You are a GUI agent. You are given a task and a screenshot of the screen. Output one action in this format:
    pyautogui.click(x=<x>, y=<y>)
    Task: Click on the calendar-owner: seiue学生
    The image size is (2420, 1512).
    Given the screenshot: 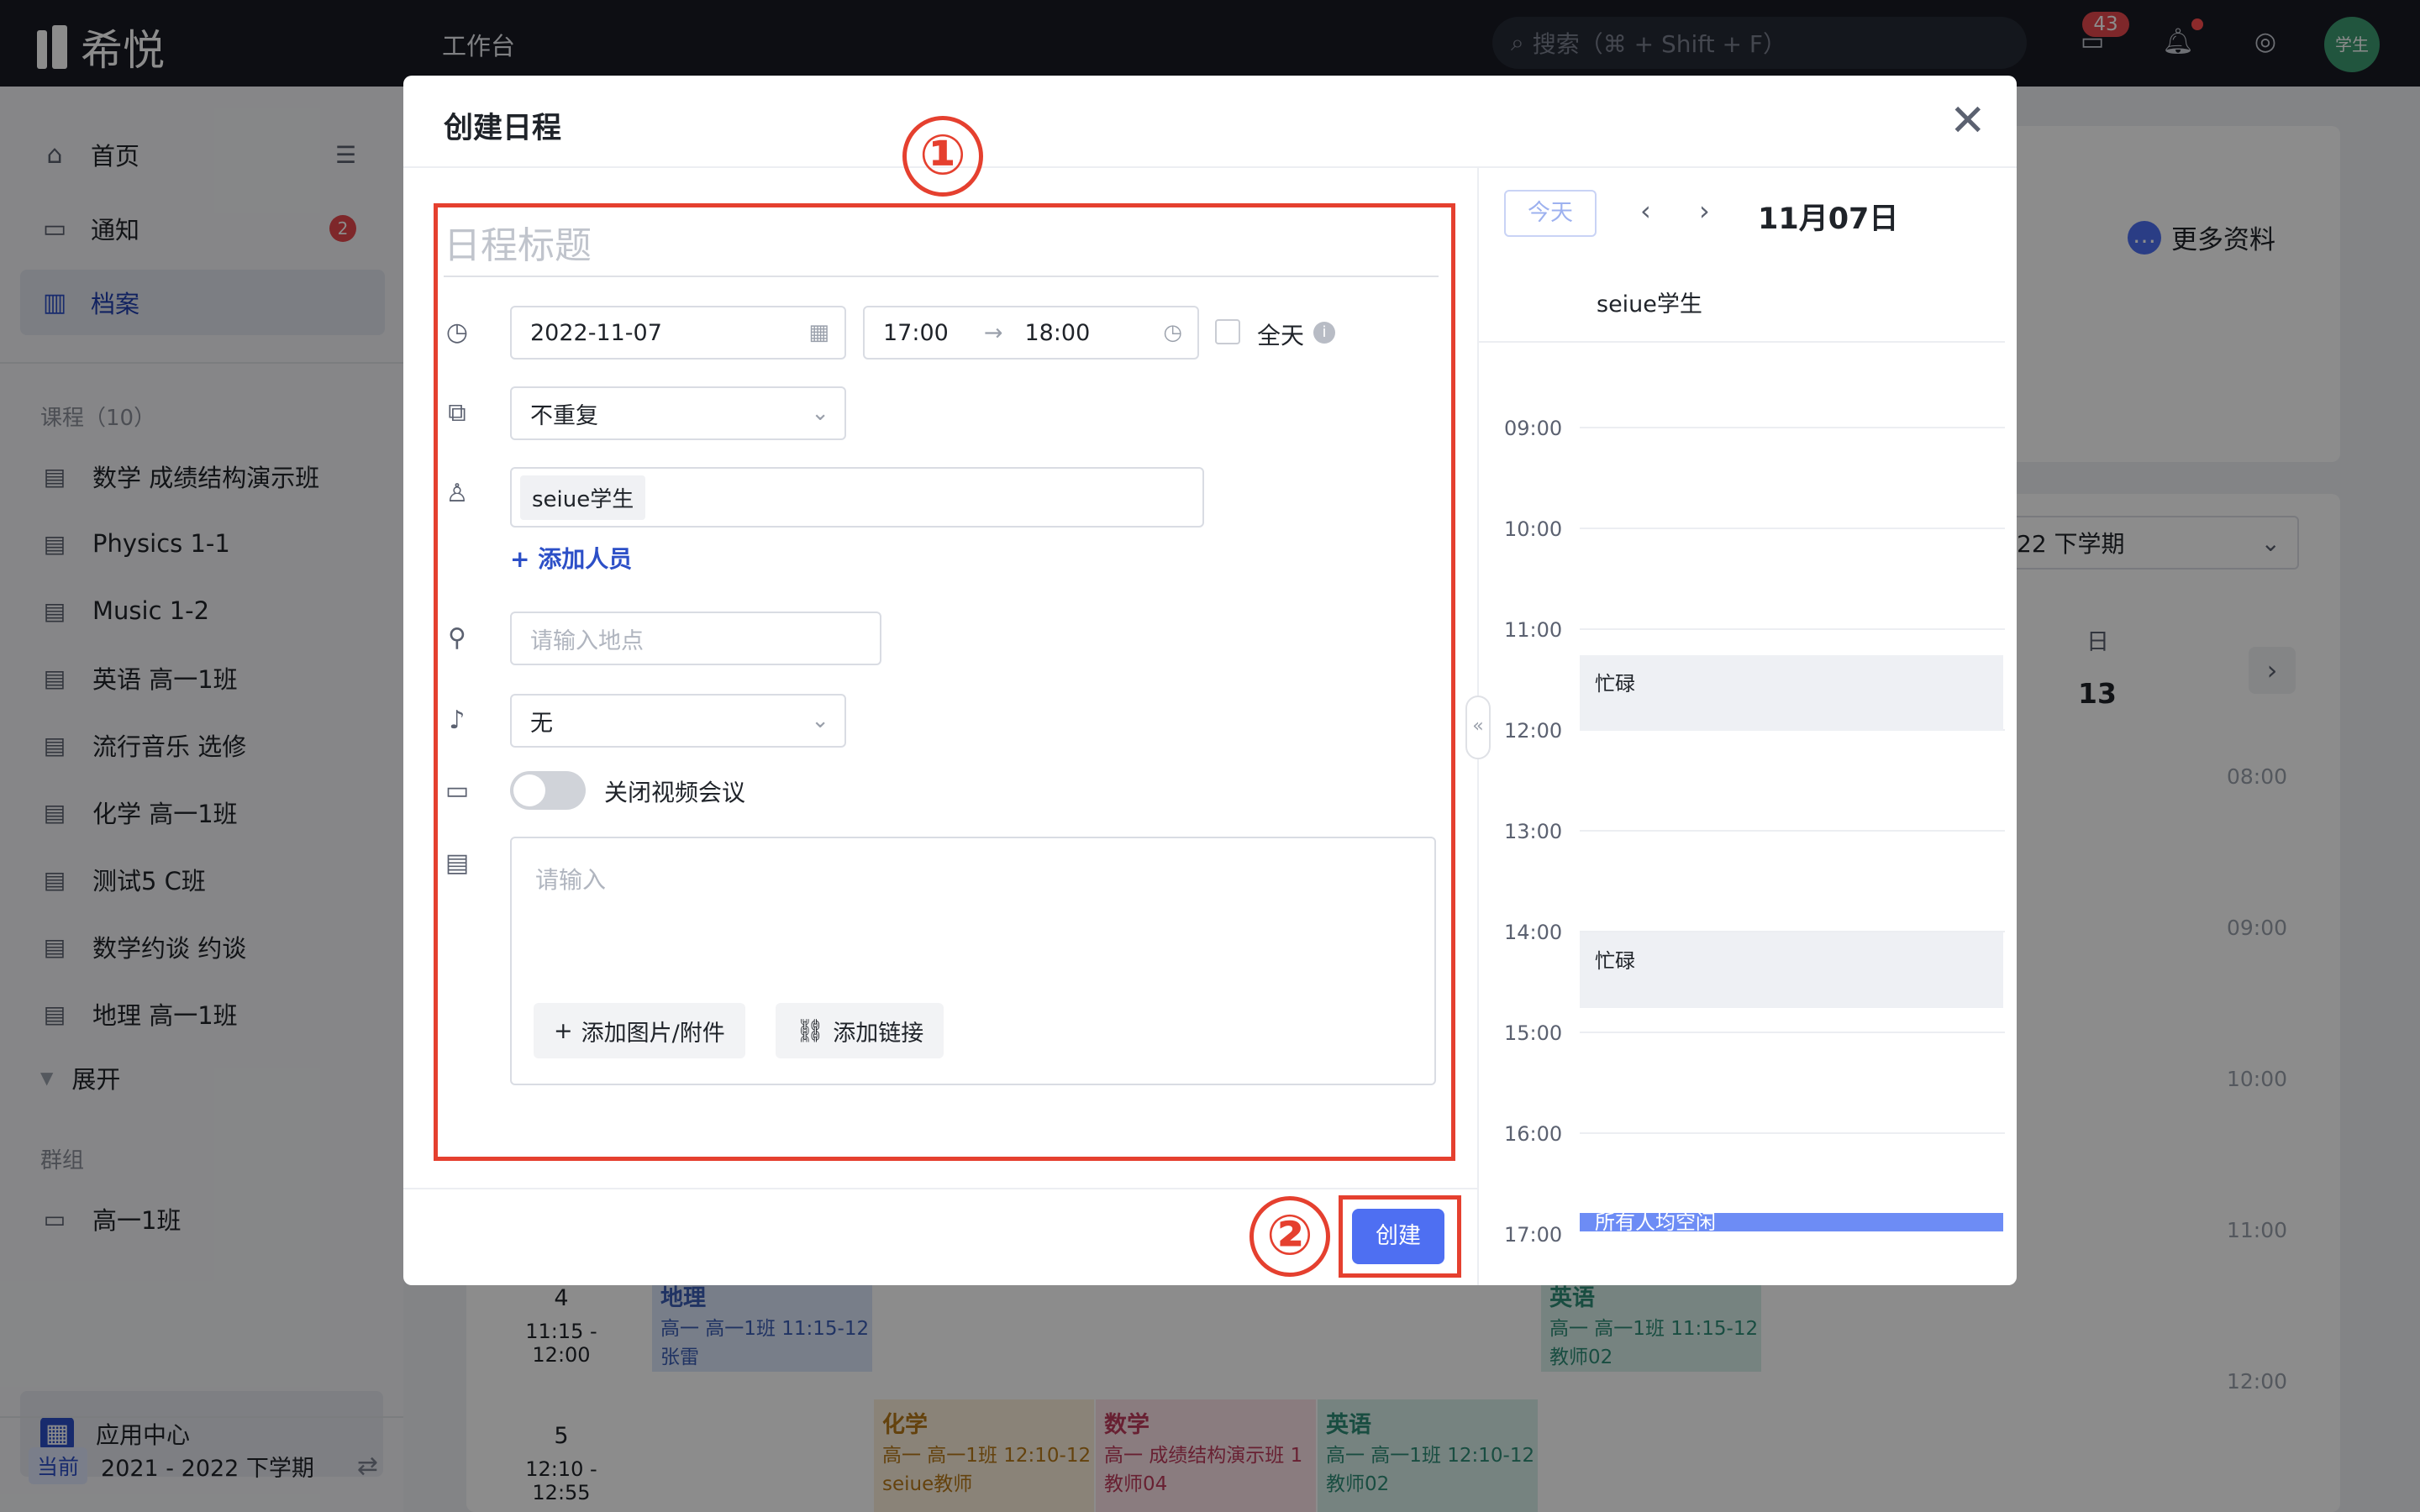 What is the action you would take?
    pyautogui.click(x=1650, y=304)
    